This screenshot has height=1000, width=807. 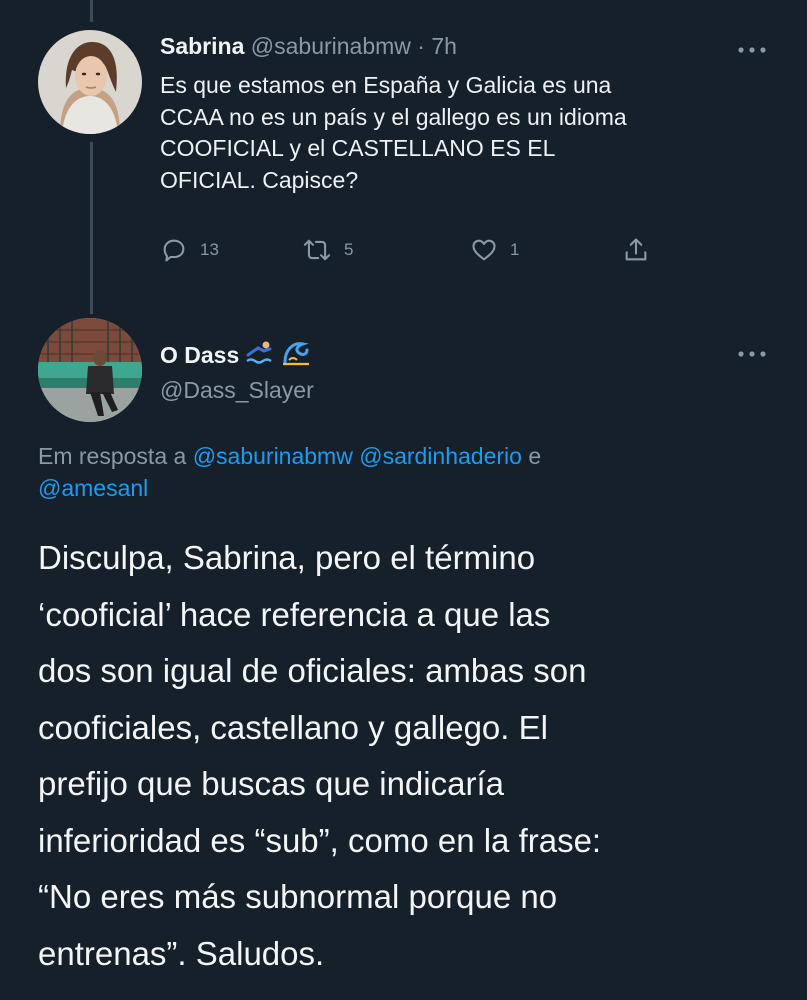 I want to click on like-icon, so click(x=484, y=250).